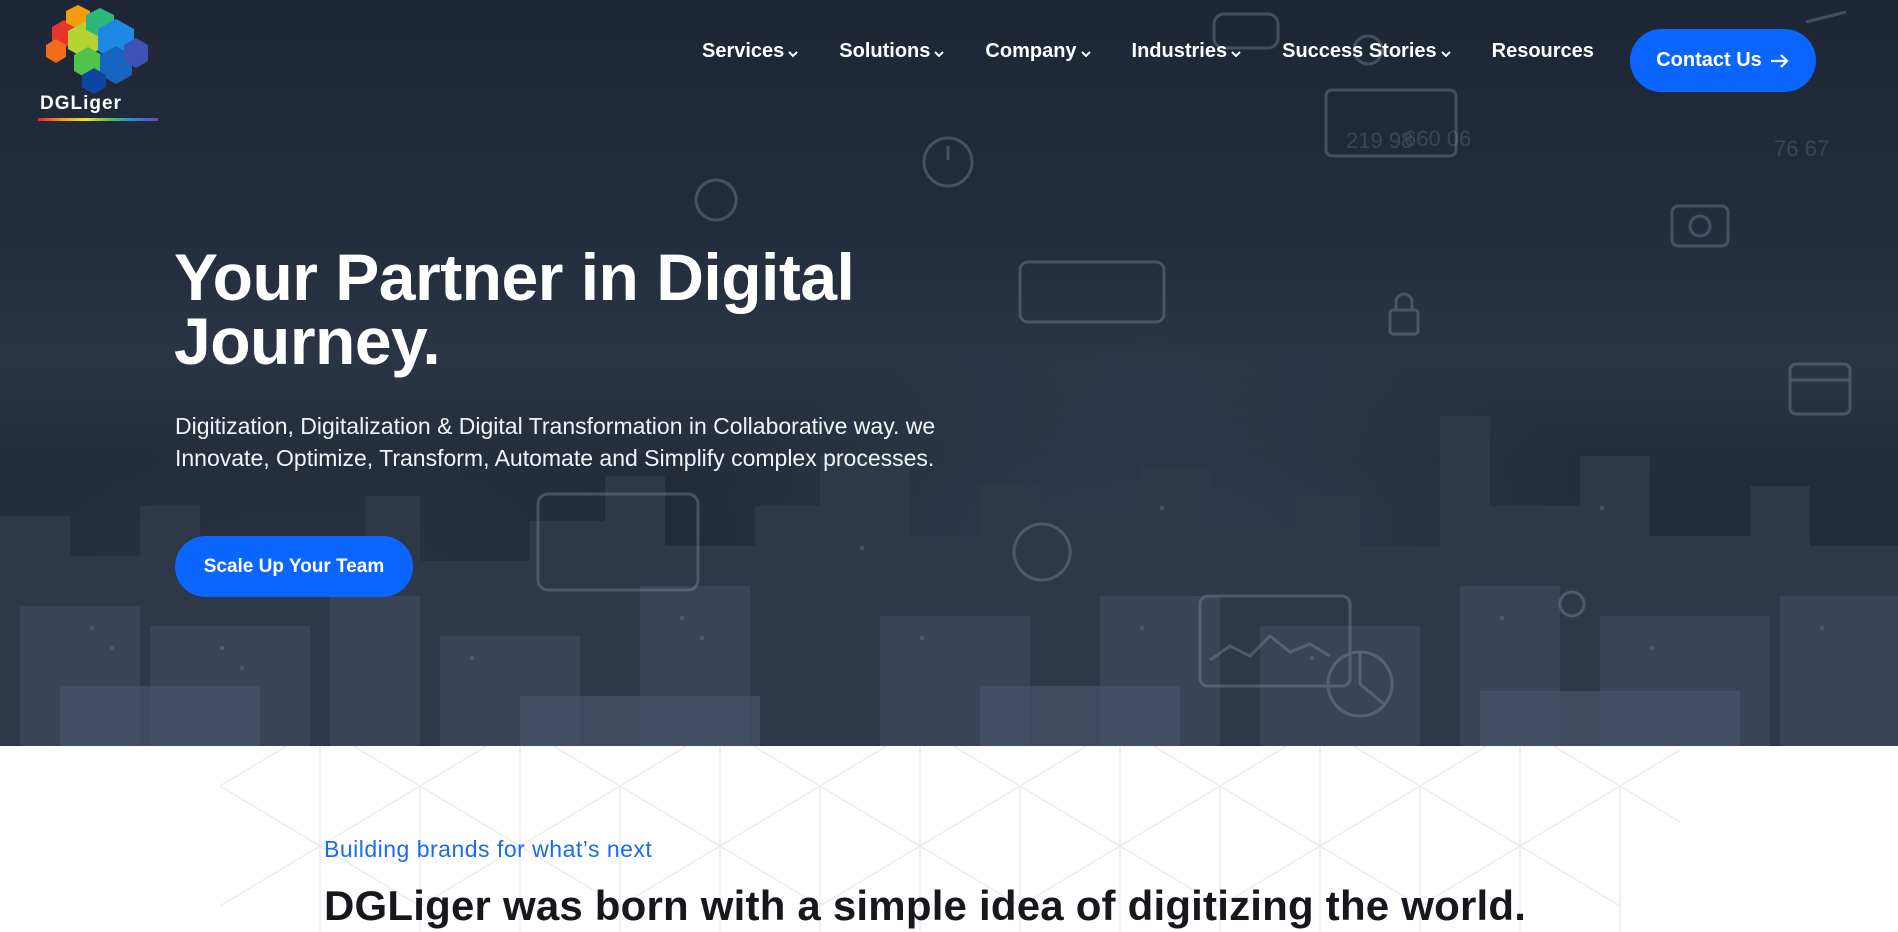  What do you see at coordinates (98, 119) in the screenshot?
I see `logo-color-bar` at bounding box center [98, 119].